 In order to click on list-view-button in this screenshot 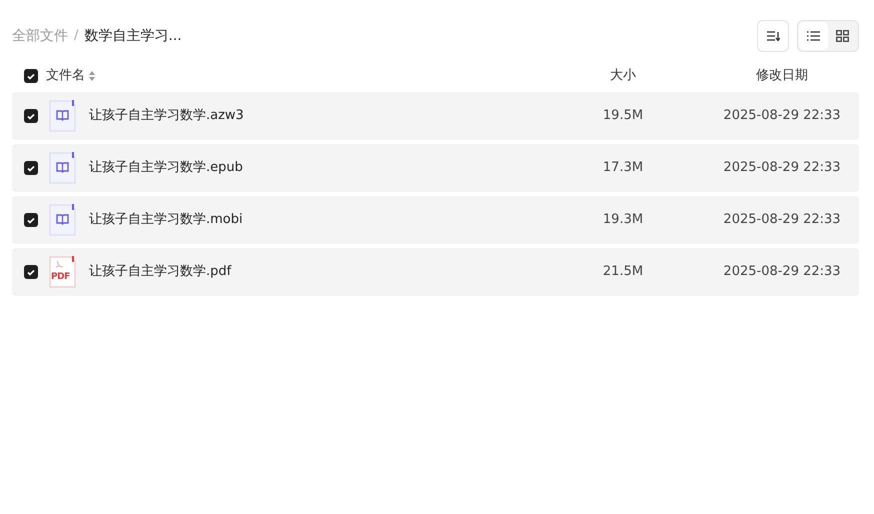, I will do `click(813, 36)`.